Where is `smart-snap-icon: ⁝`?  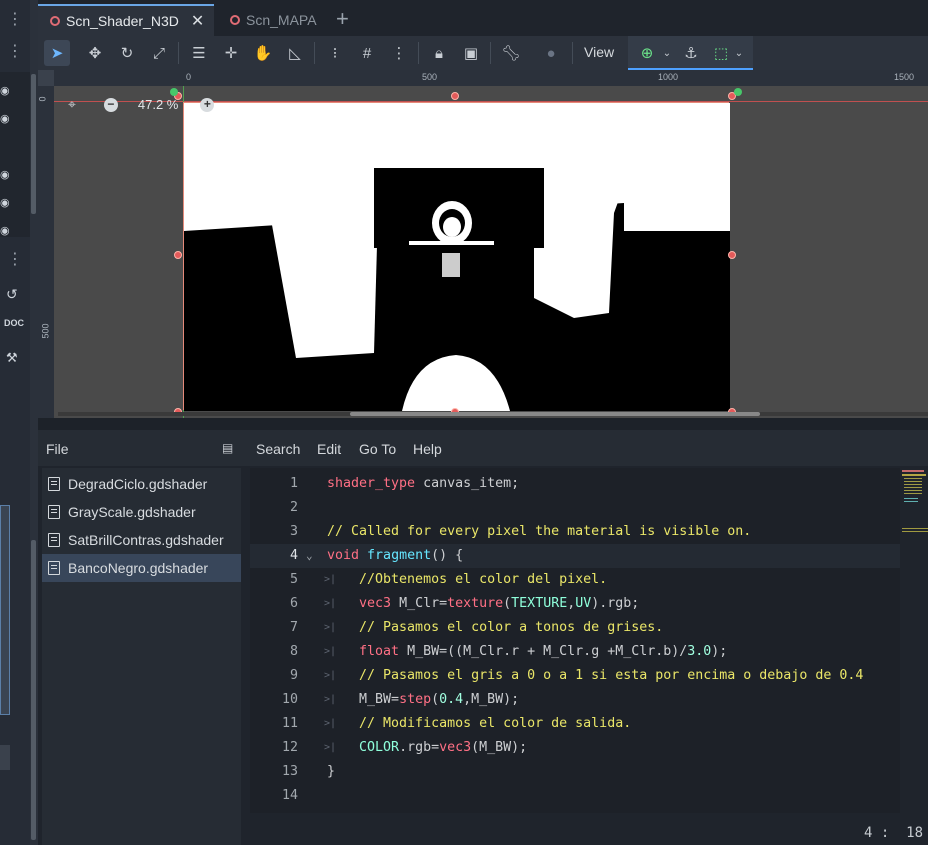
smart-snap-icon: ⁝ is located at coordinates (335, 53).